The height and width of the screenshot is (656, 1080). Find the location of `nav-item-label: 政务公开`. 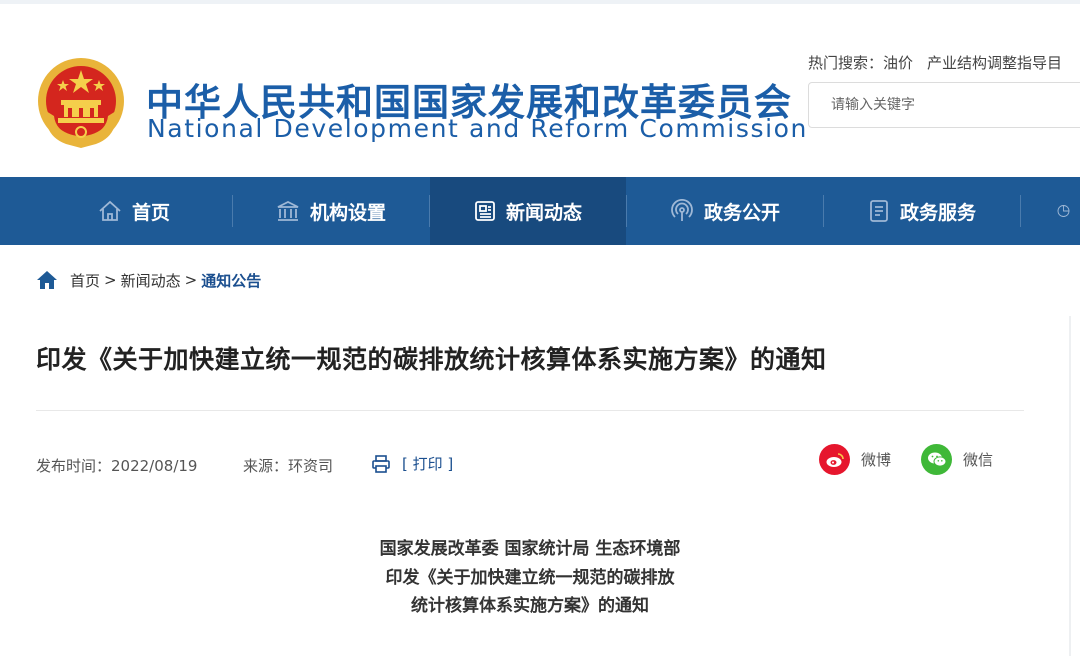

nav-item-label: 政务公开 is located at coordinates (741, 212).